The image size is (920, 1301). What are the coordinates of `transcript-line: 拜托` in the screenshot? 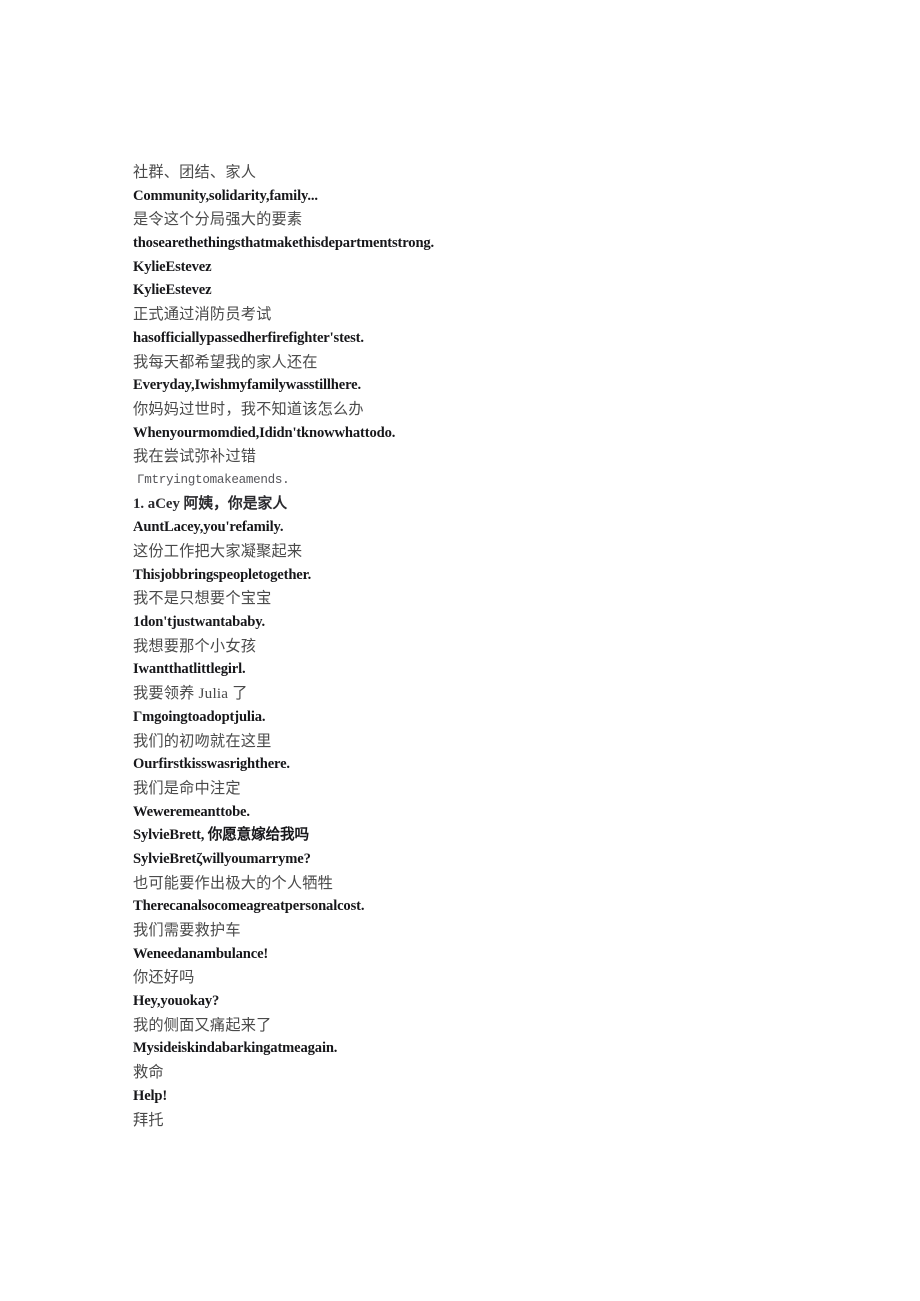 It's located at (148, 1120).